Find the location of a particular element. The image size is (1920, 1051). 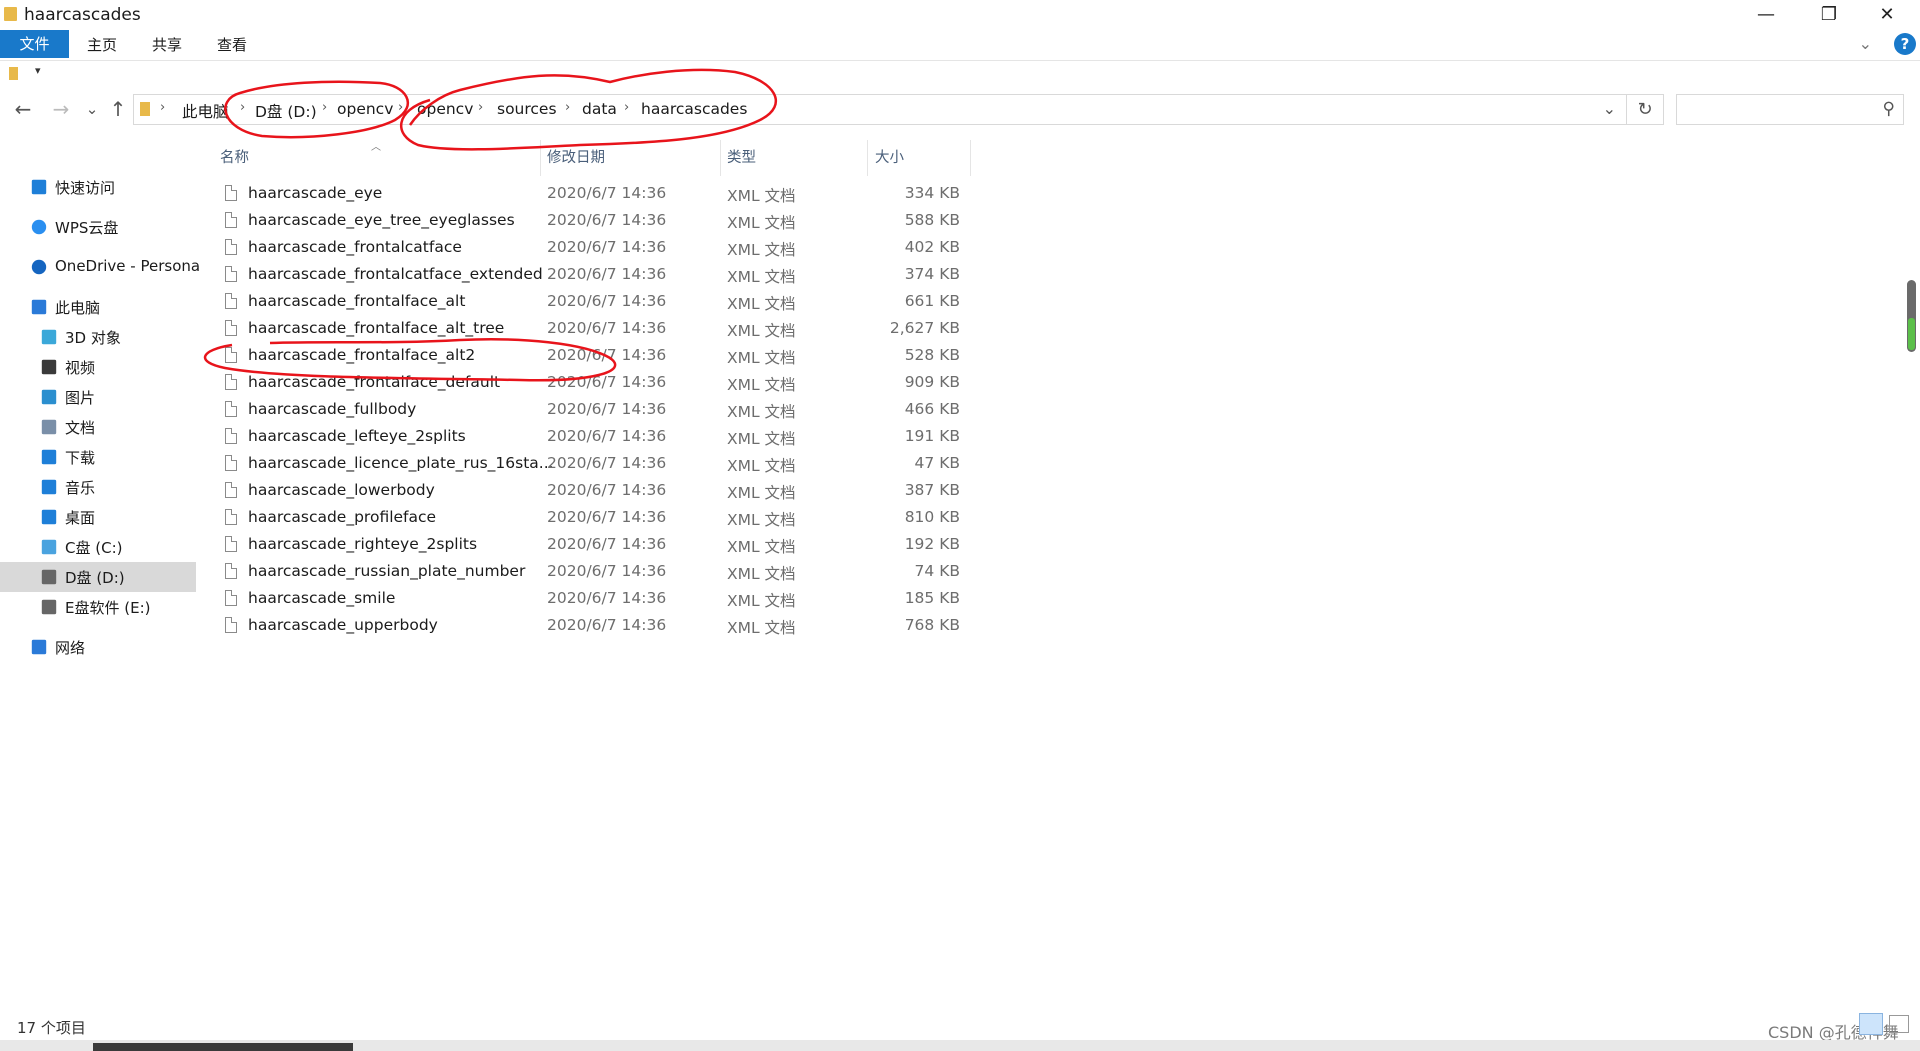

nav-item: C盘 (C:) is located at coordinates (98, 547).